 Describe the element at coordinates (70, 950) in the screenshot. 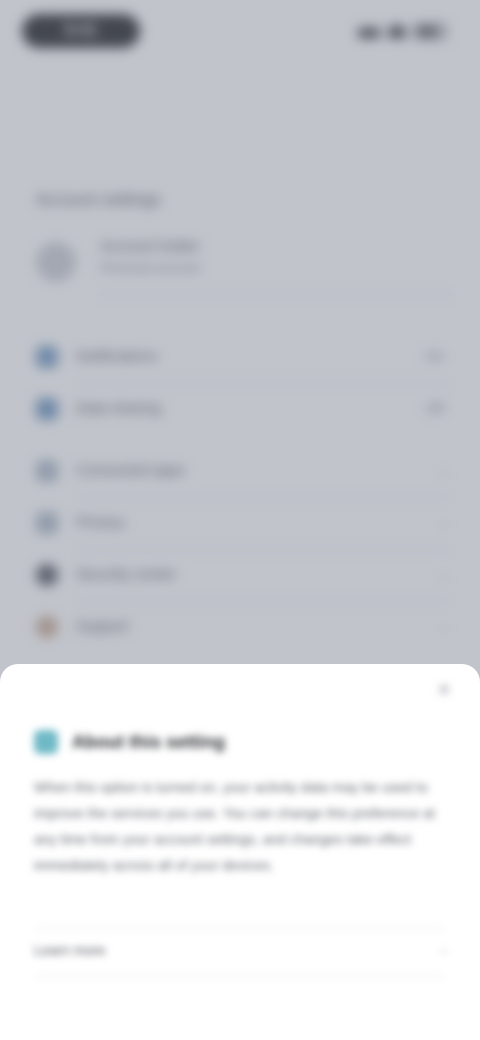

I see `learn-more-link: Learn more` at that location.